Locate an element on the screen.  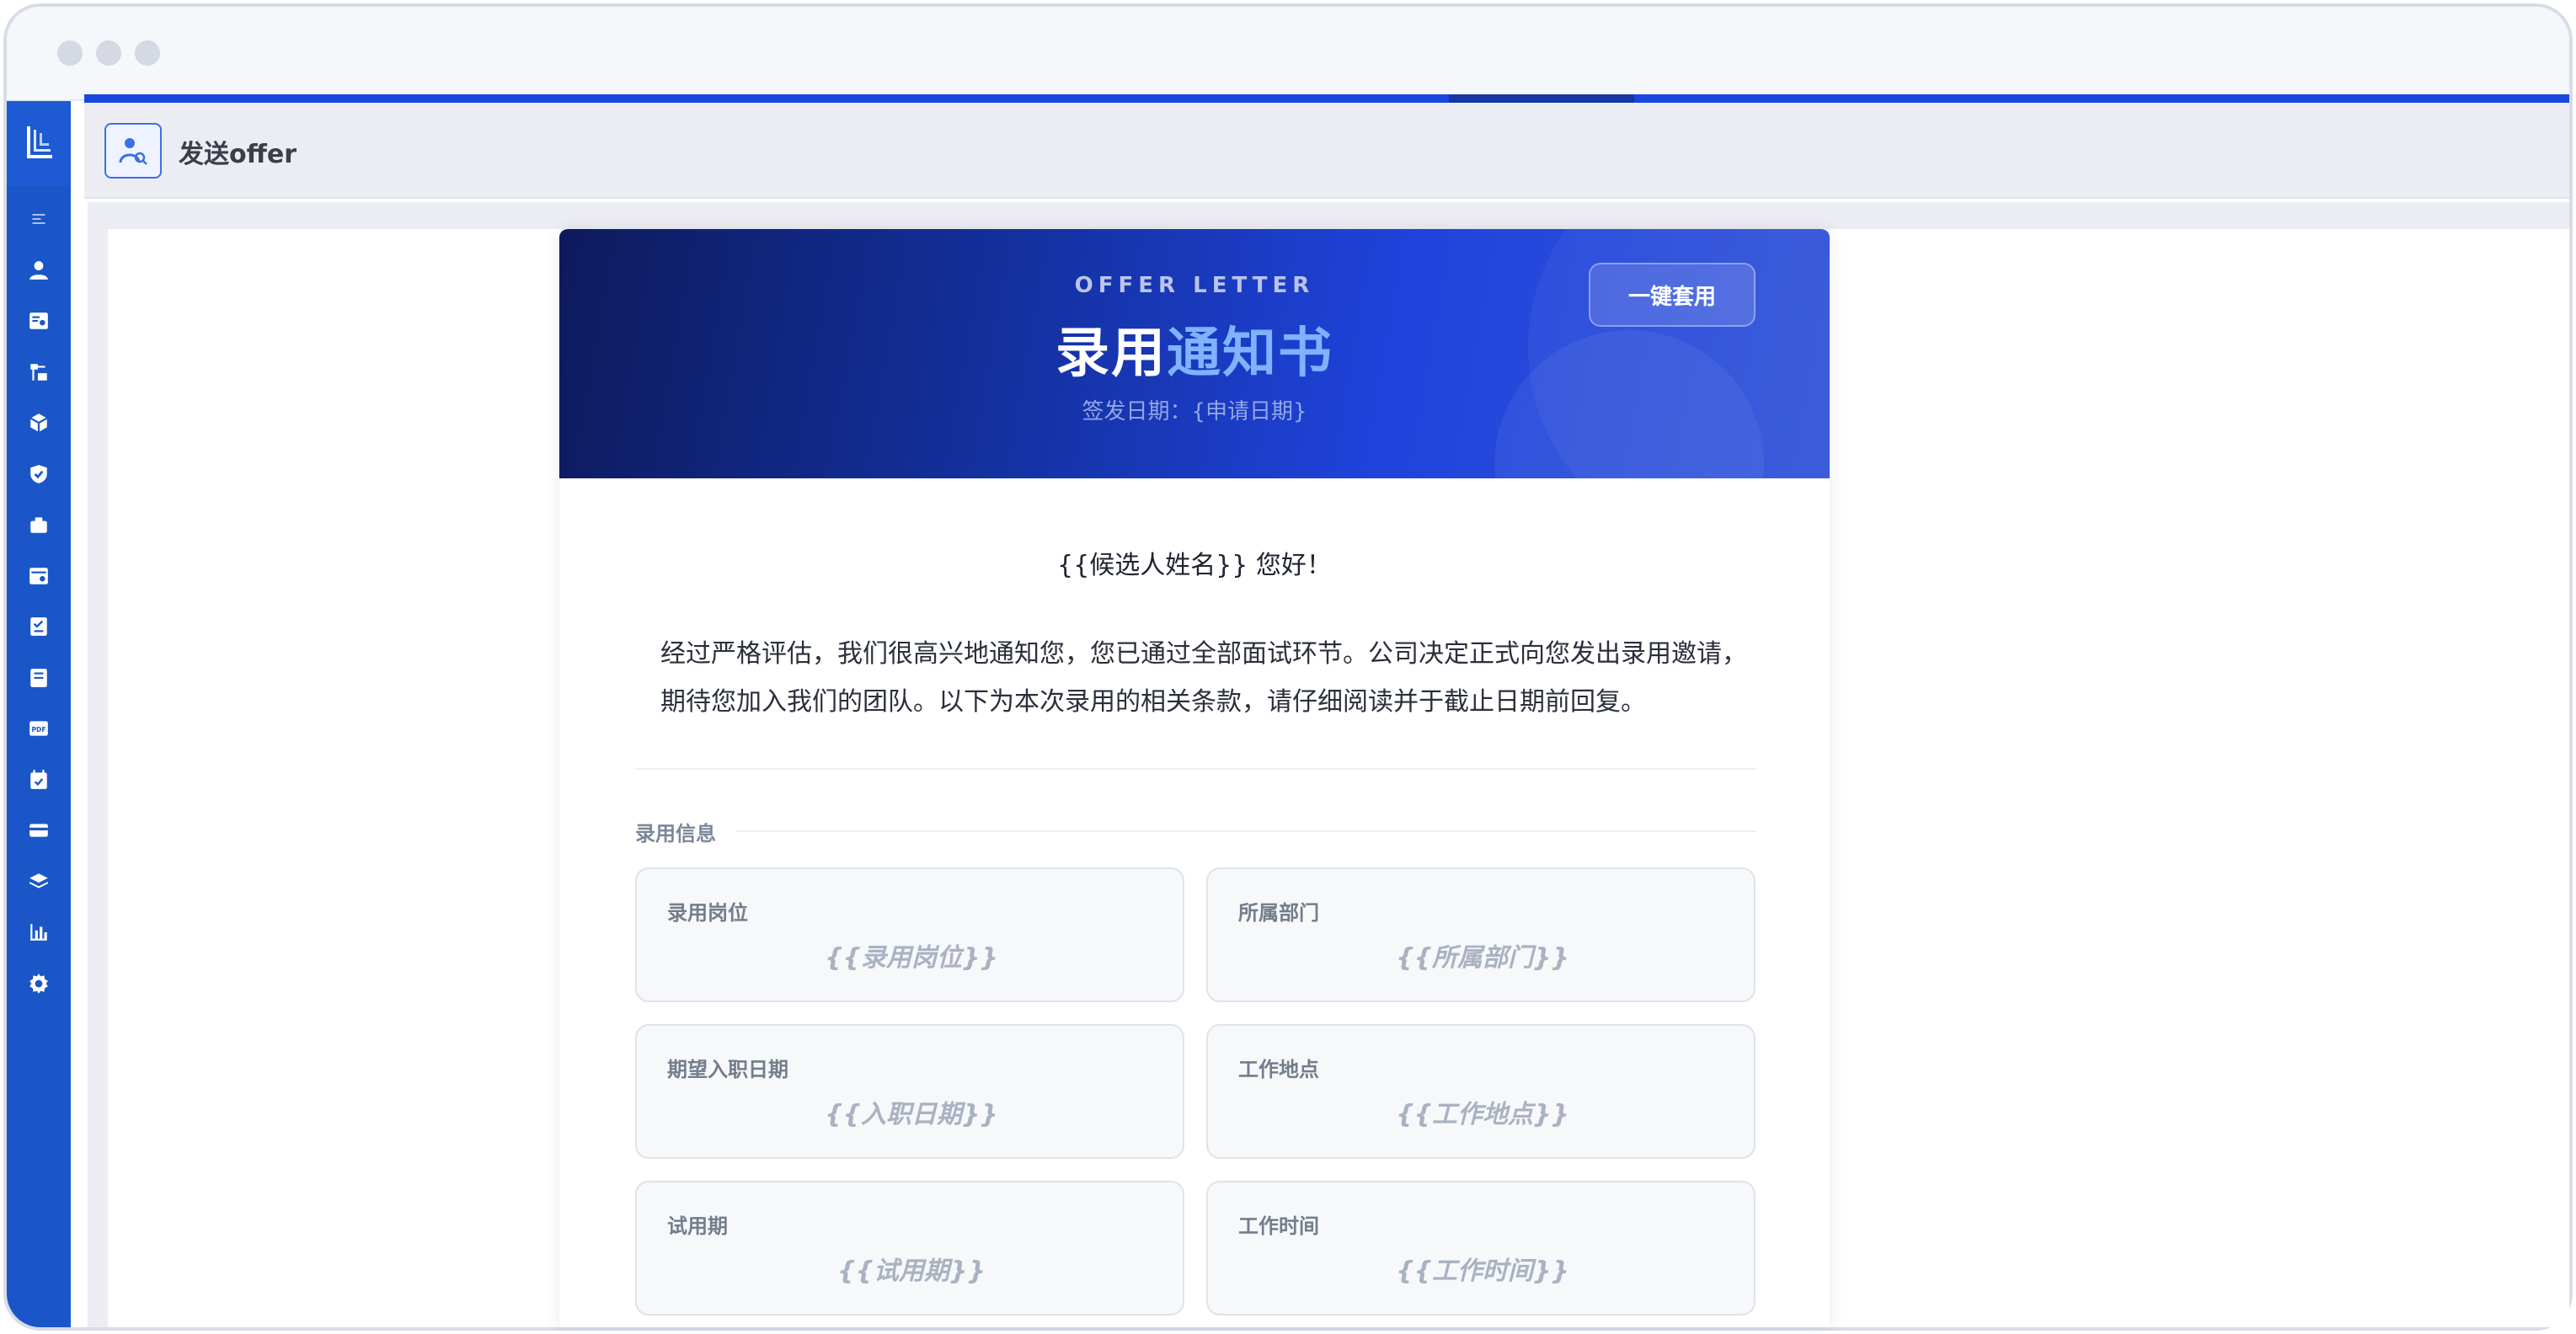
letter-banner: OFFER LETTER 录用通知书 签发日期：{申请日期} 一键套用 is located at coordinates (1194, 353).